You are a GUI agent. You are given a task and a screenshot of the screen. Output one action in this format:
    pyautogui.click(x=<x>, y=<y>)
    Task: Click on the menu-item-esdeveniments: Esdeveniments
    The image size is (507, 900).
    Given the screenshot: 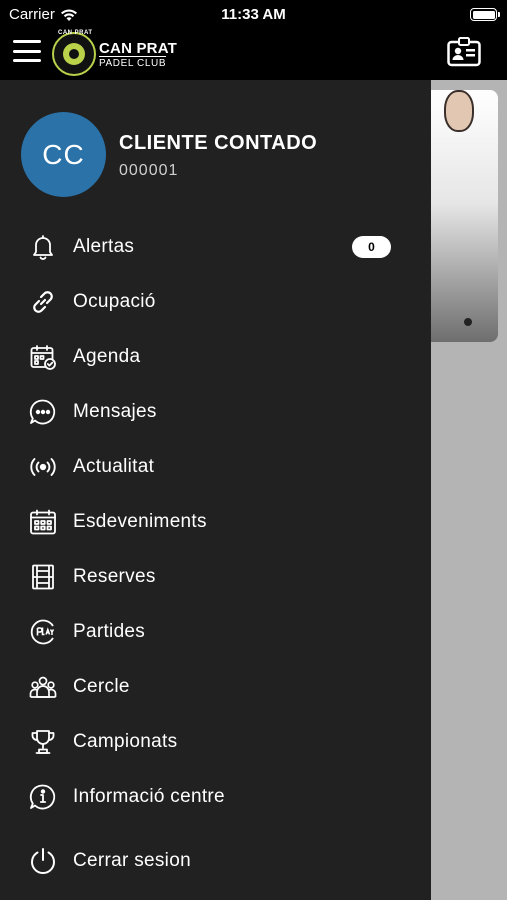 What is the action you would take?
    pyautogui.click(x=215, y=522)
    